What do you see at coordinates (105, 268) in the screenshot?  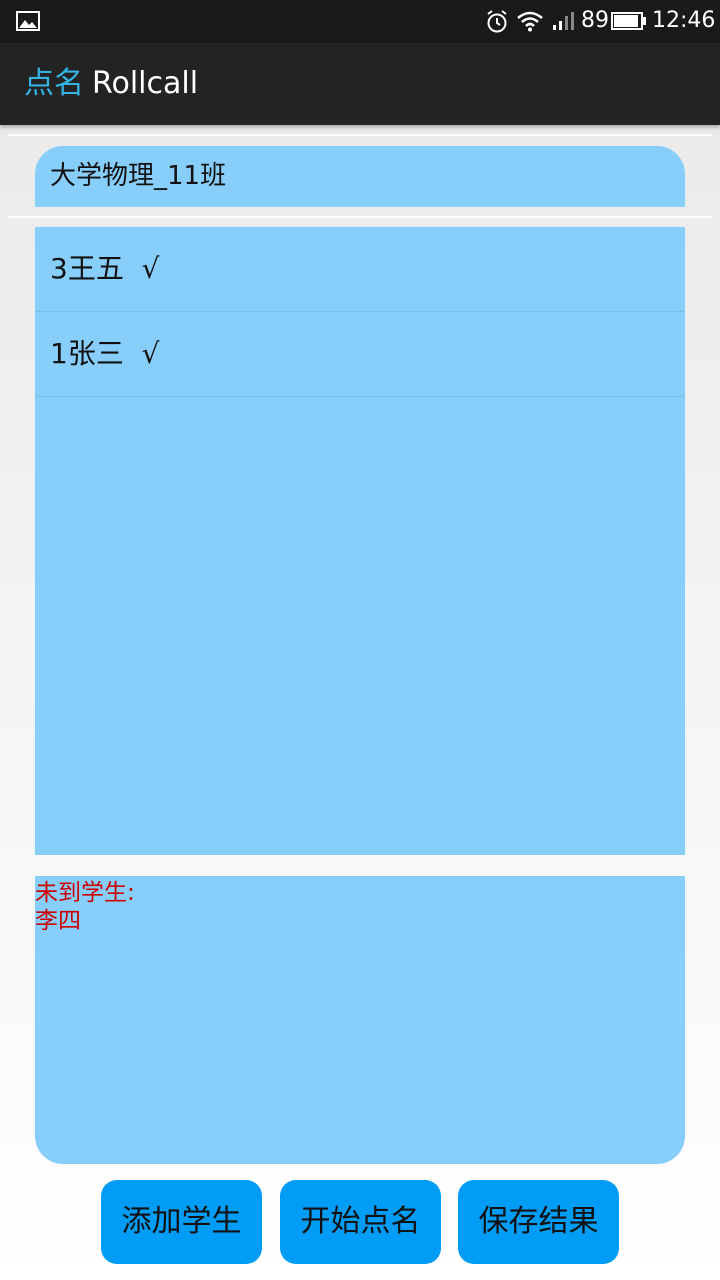 I see `student-row-text: 3王五 √` at bounding box center [105, 268].